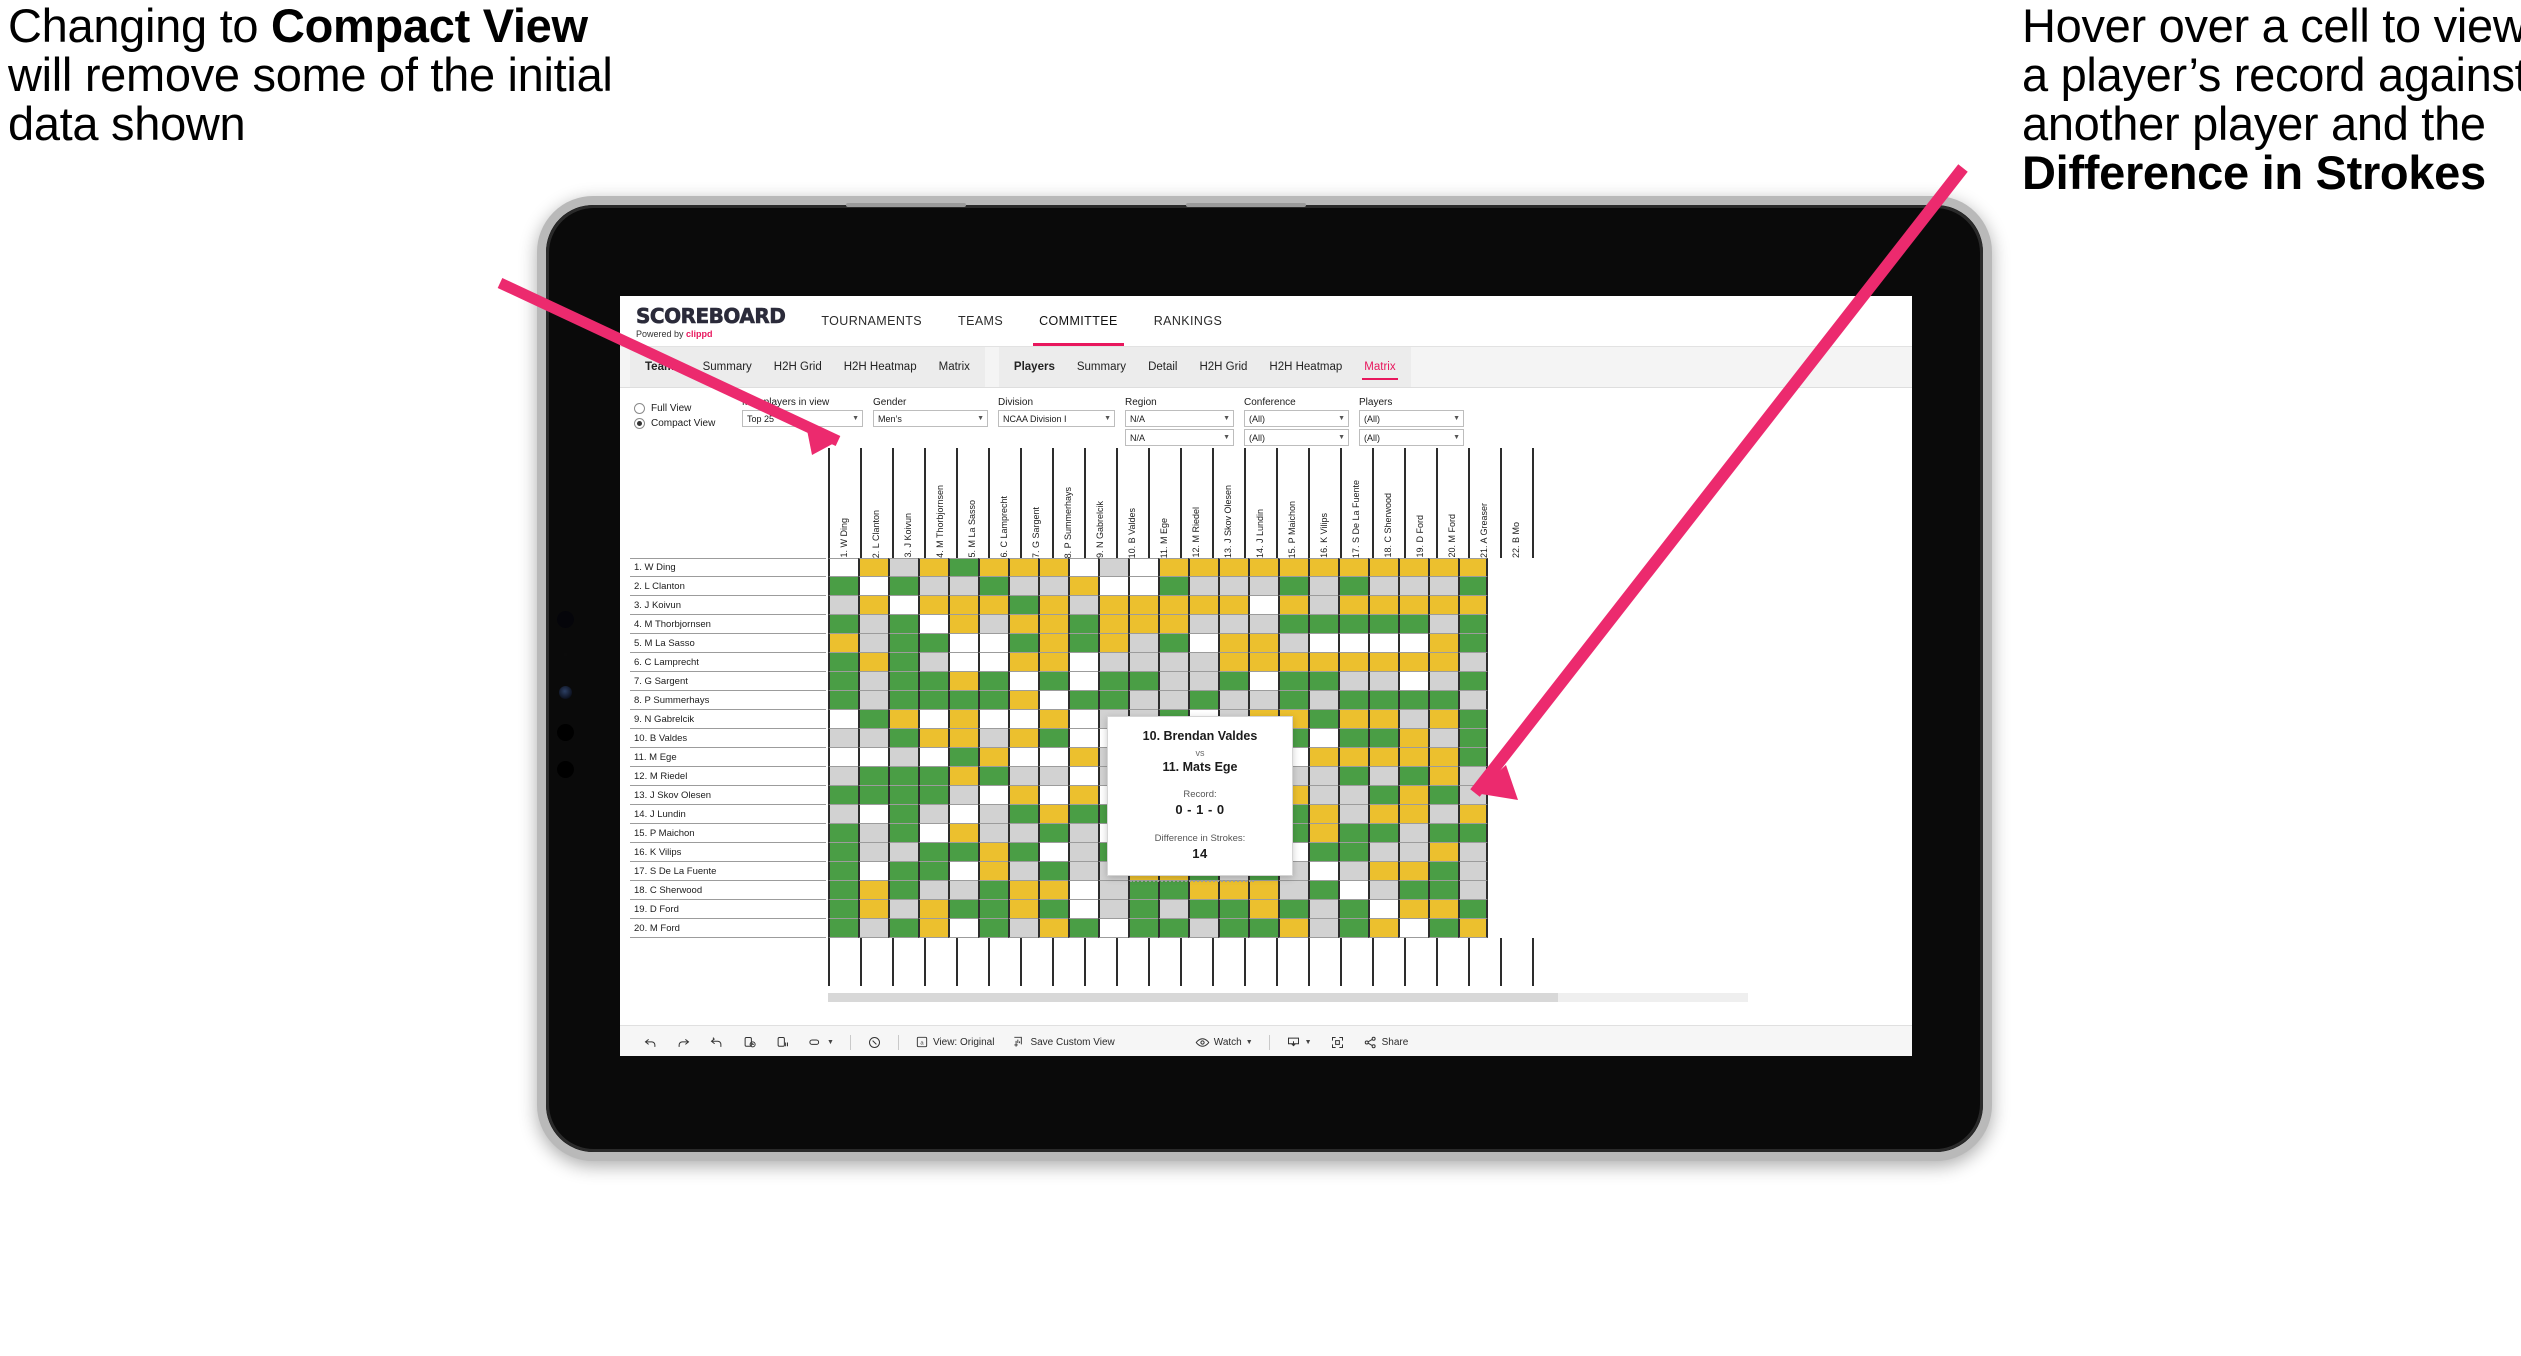 This screenshot has height=1356, width=2521. Describe the element at coordinates (688, 423) in the screenshot. I see `radio-compact-view: Compact View` at that location.